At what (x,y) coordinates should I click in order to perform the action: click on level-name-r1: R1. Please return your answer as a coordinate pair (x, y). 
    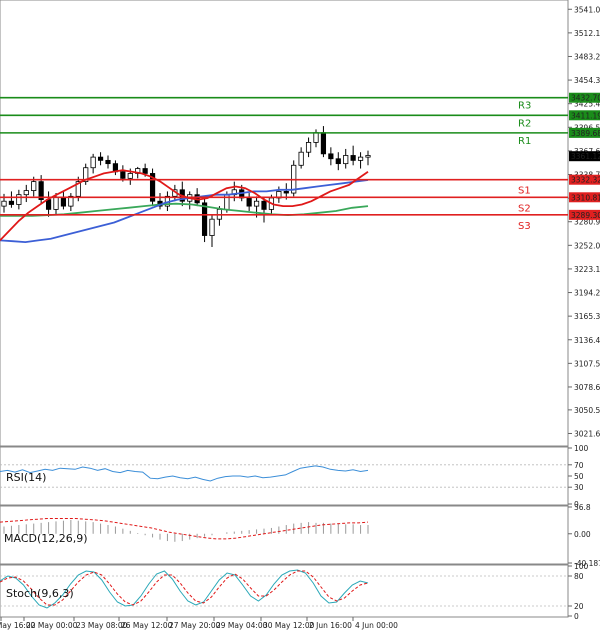
    Looking at the image, I should click on (524, 141).